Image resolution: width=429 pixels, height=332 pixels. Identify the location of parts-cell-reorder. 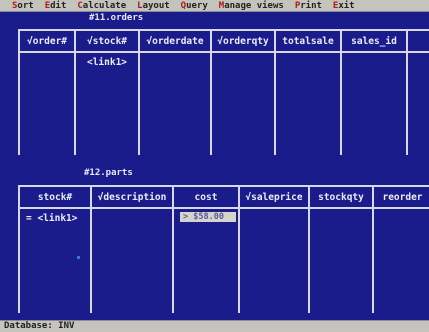
(401, 261).